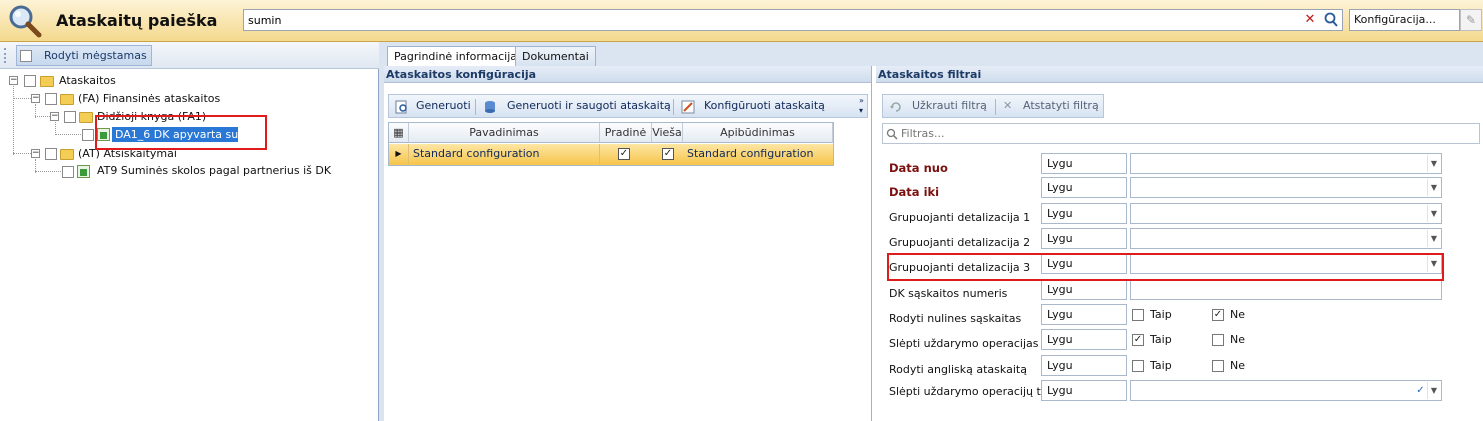 The image size is (1483, 421). What do you see at coordinates (773, 20) in the screenshot?
I see `search-input` at bounding box center [773, 20].